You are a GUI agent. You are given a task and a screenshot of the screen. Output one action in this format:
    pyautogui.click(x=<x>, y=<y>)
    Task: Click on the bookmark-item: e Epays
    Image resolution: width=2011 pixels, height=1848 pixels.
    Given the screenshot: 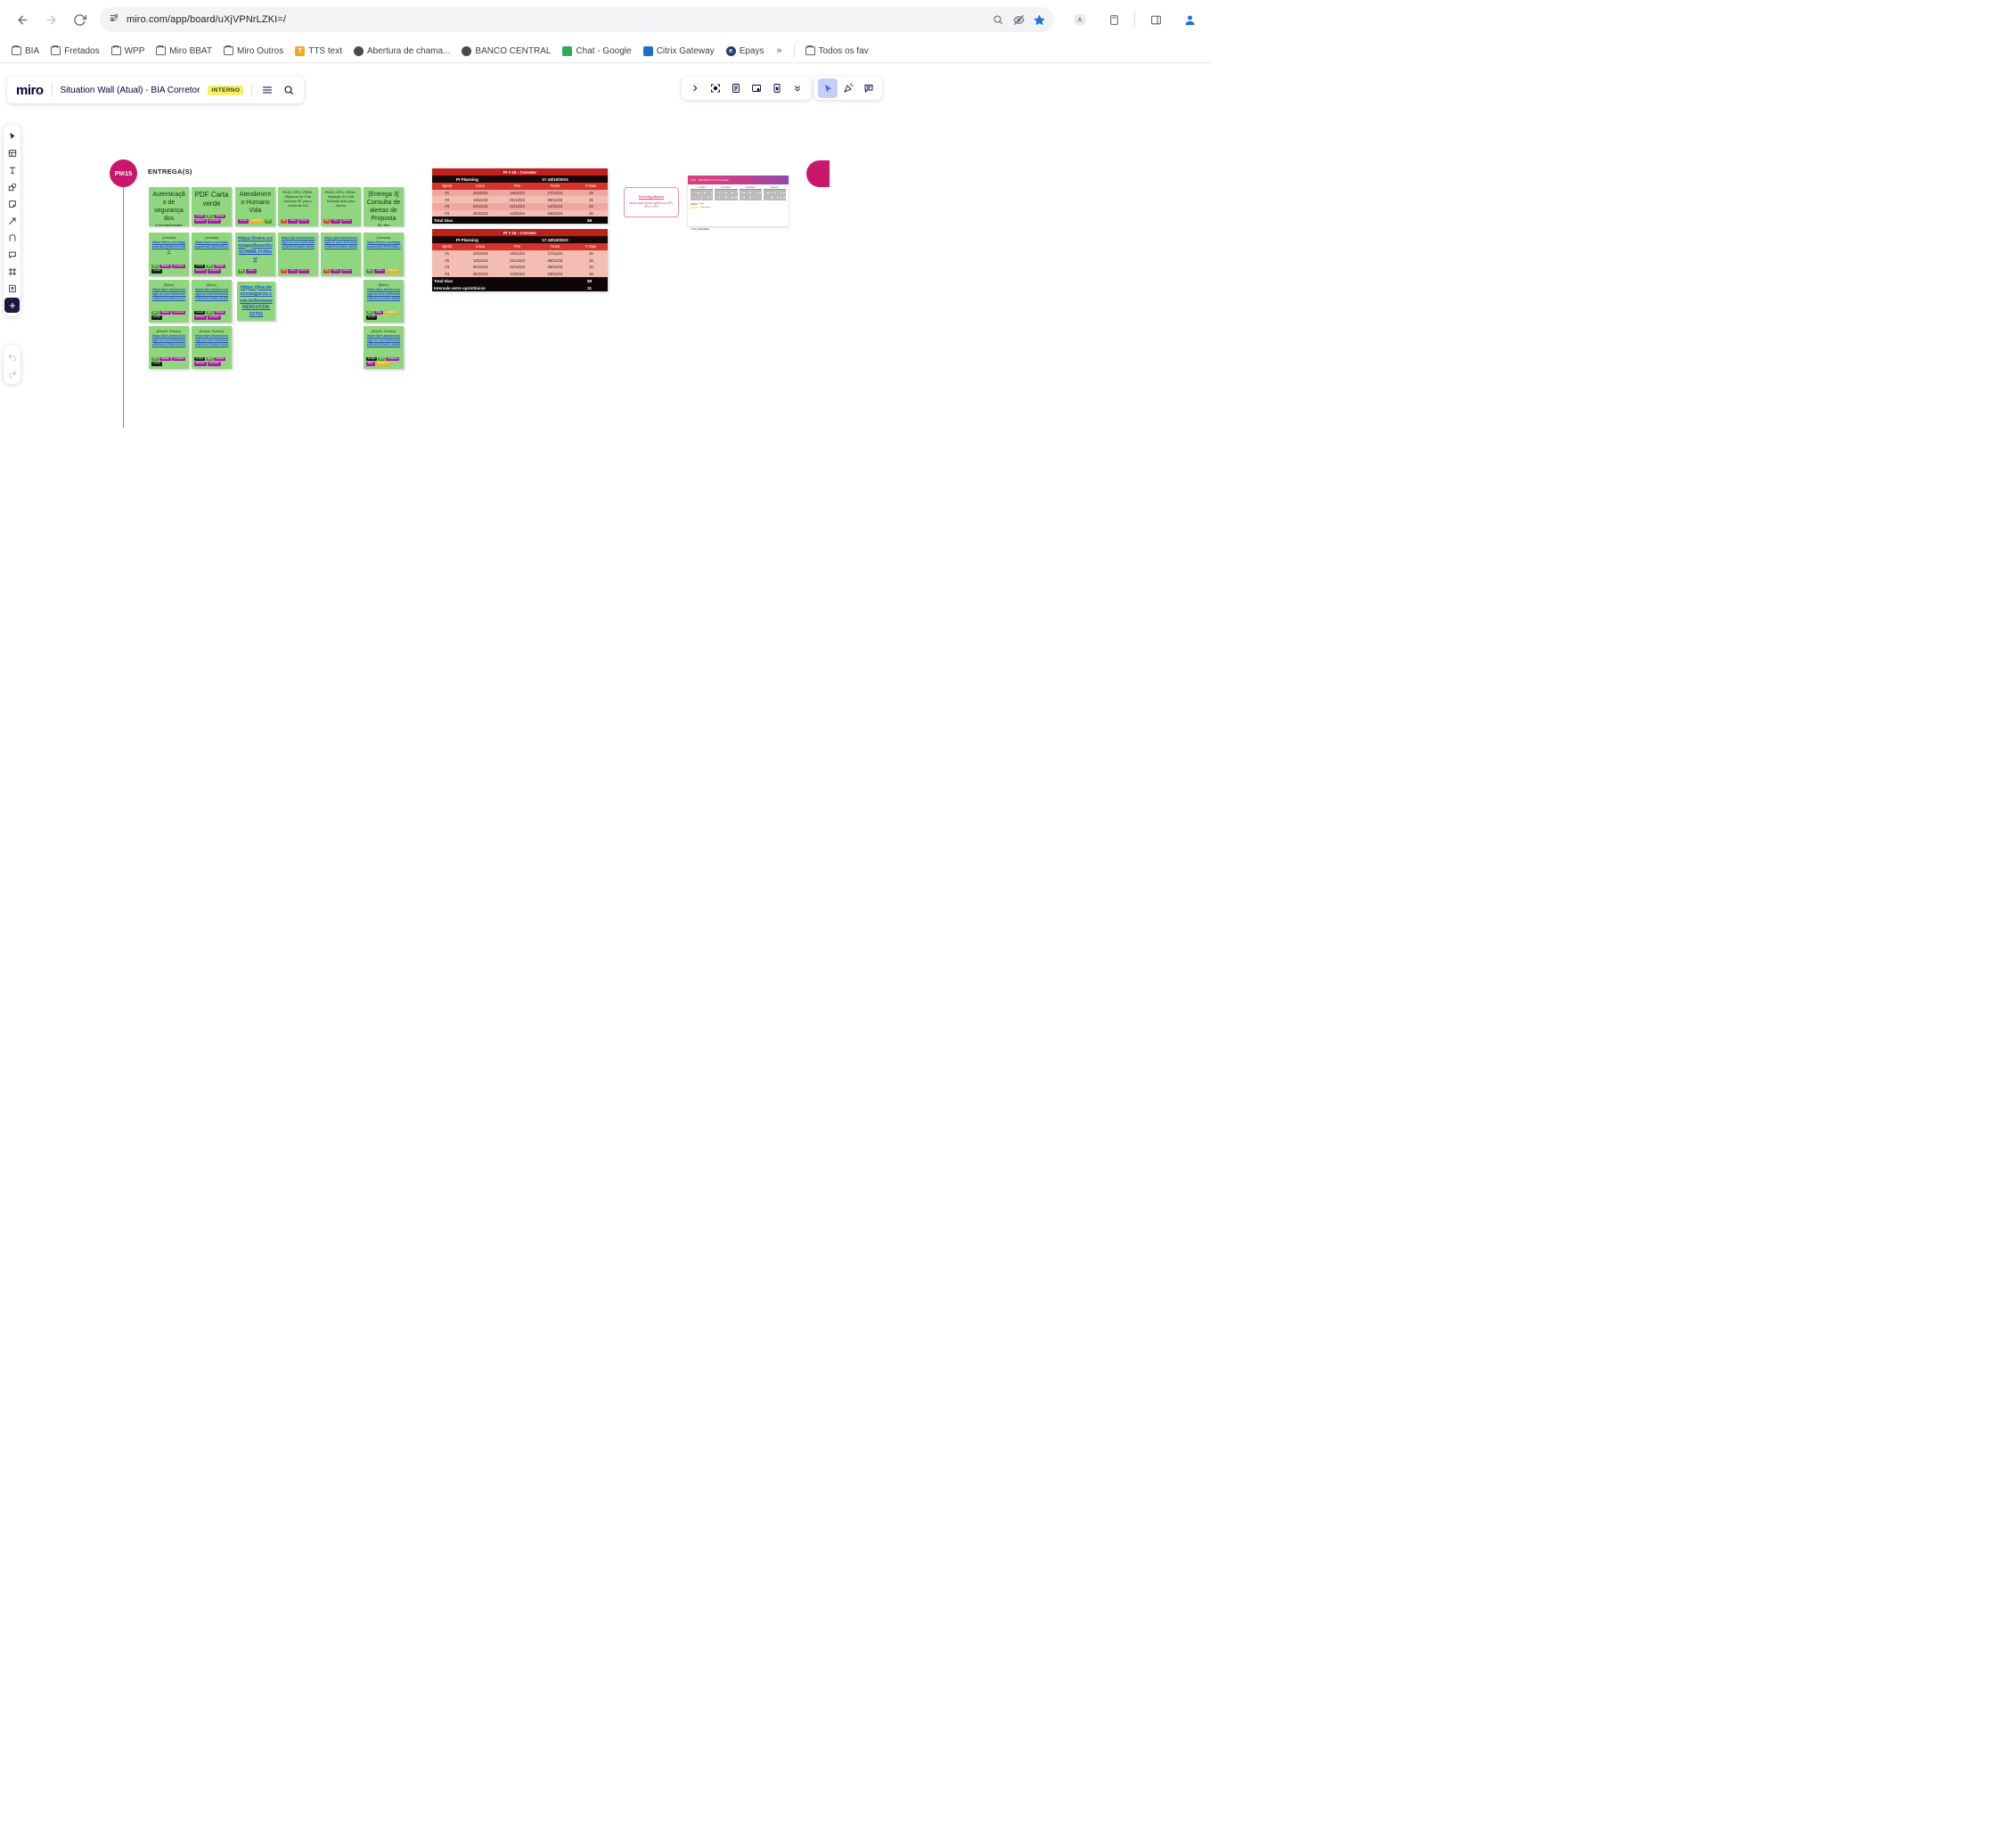 What is the action you would take?
    pyautogui.click(x=745, y=52)
    